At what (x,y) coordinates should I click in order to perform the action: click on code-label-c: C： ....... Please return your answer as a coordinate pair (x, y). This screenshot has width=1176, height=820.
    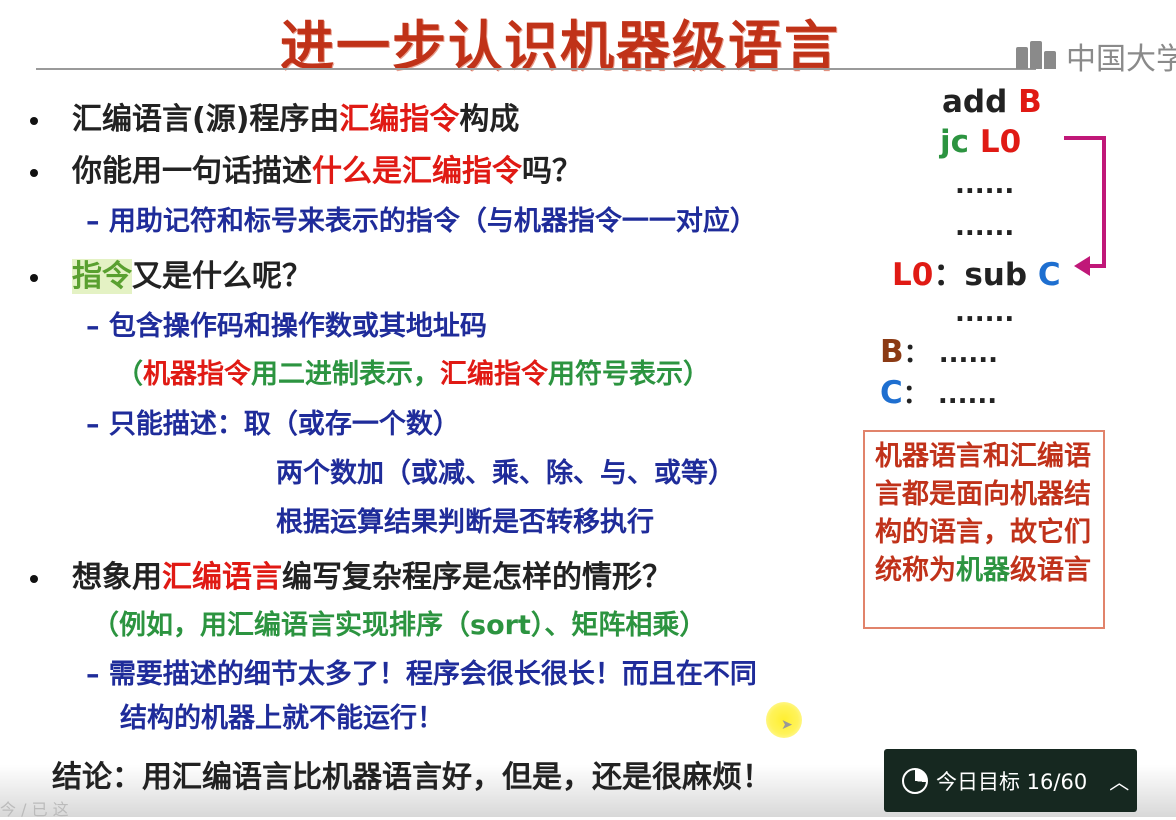
    Looking at the image, I should click on (939, 393).